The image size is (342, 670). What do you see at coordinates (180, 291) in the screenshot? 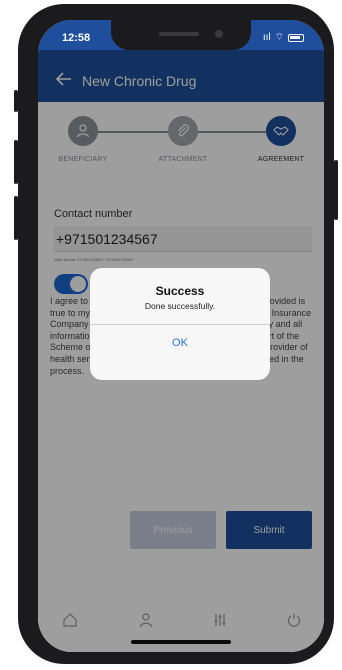
I see `dialog-title: Success` at bounding box center [180, 291].